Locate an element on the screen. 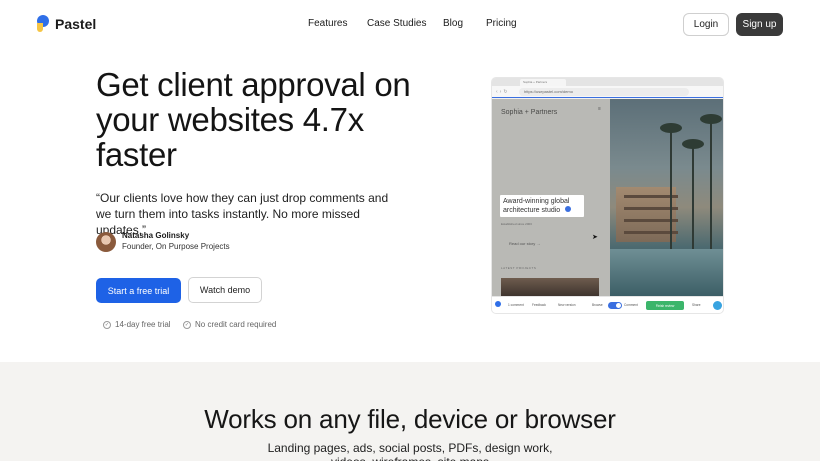  login-button: Login is located at coordinates (706, 24).